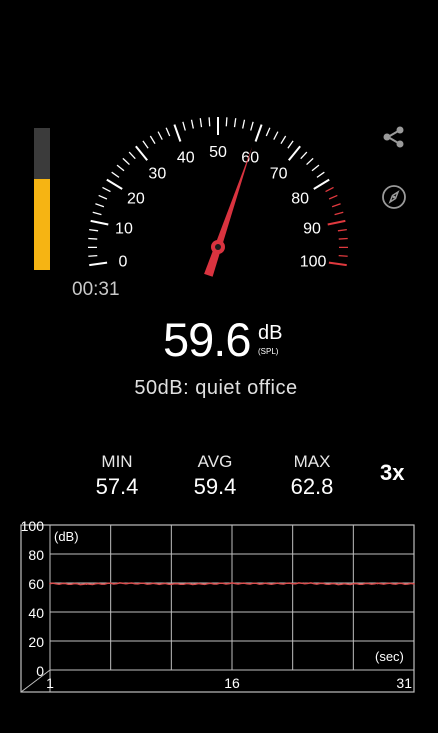 The width and height of the screenshot is (438, 733). What do you see at coordinates (33, 598) in the screenshot?
I see `chart-y-tick-labels: 100 80 60 40 20 0` at bounding box center [33, 598].